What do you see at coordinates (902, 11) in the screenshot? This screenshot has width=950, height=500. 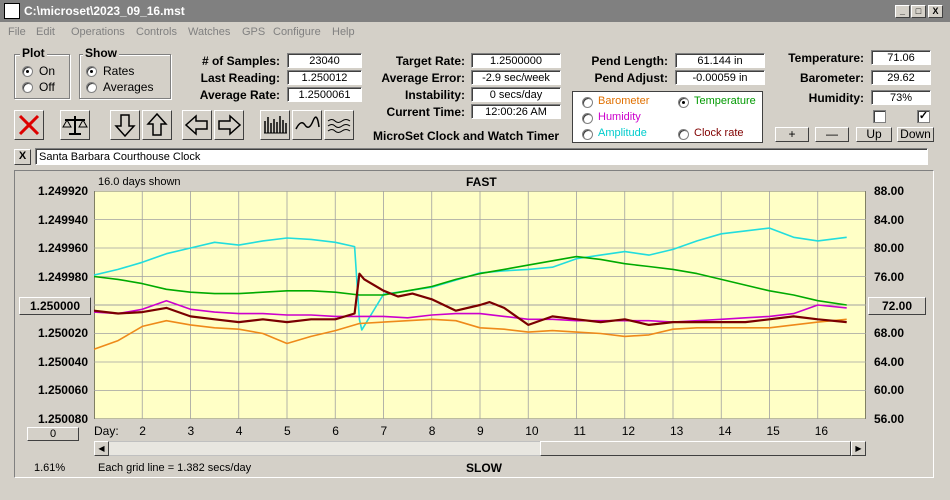 I see `minimize-button: _` at bounding box center [902, 11].